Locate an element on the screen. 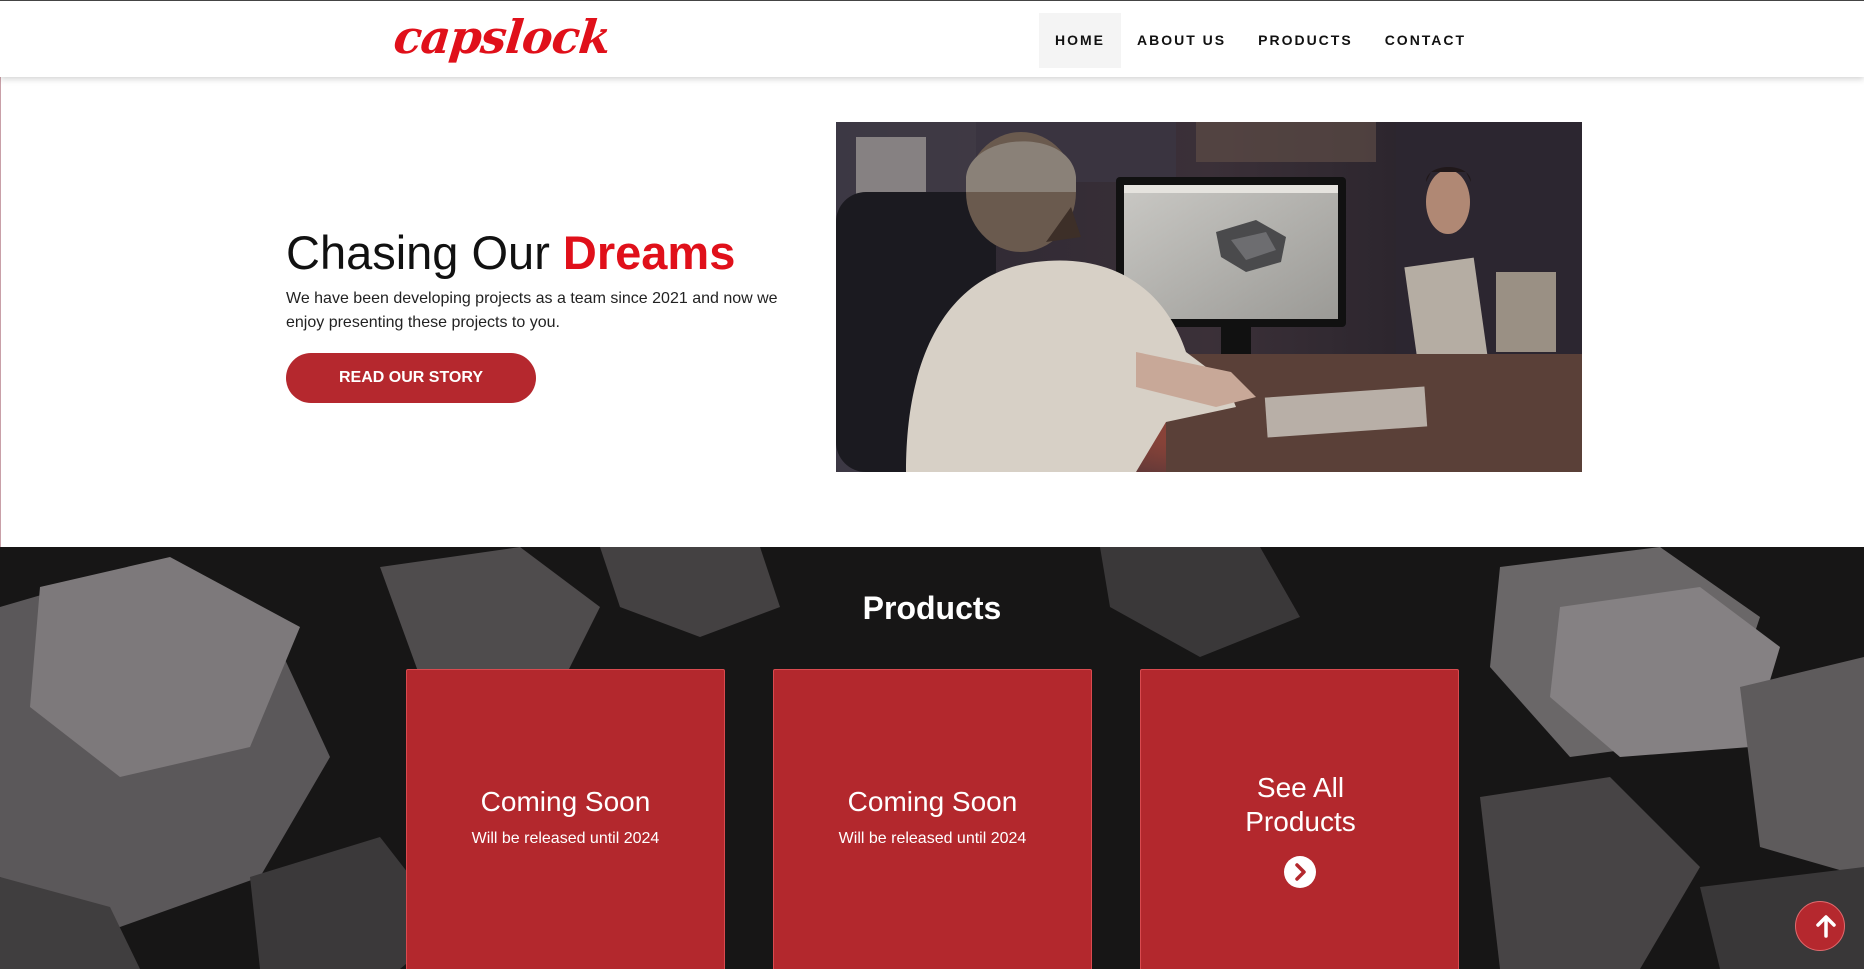 Image resolution: width=1864 pixels, height=969 pixels. hero-title: Chasing Our Dreams is located at coordinates (510, 252).